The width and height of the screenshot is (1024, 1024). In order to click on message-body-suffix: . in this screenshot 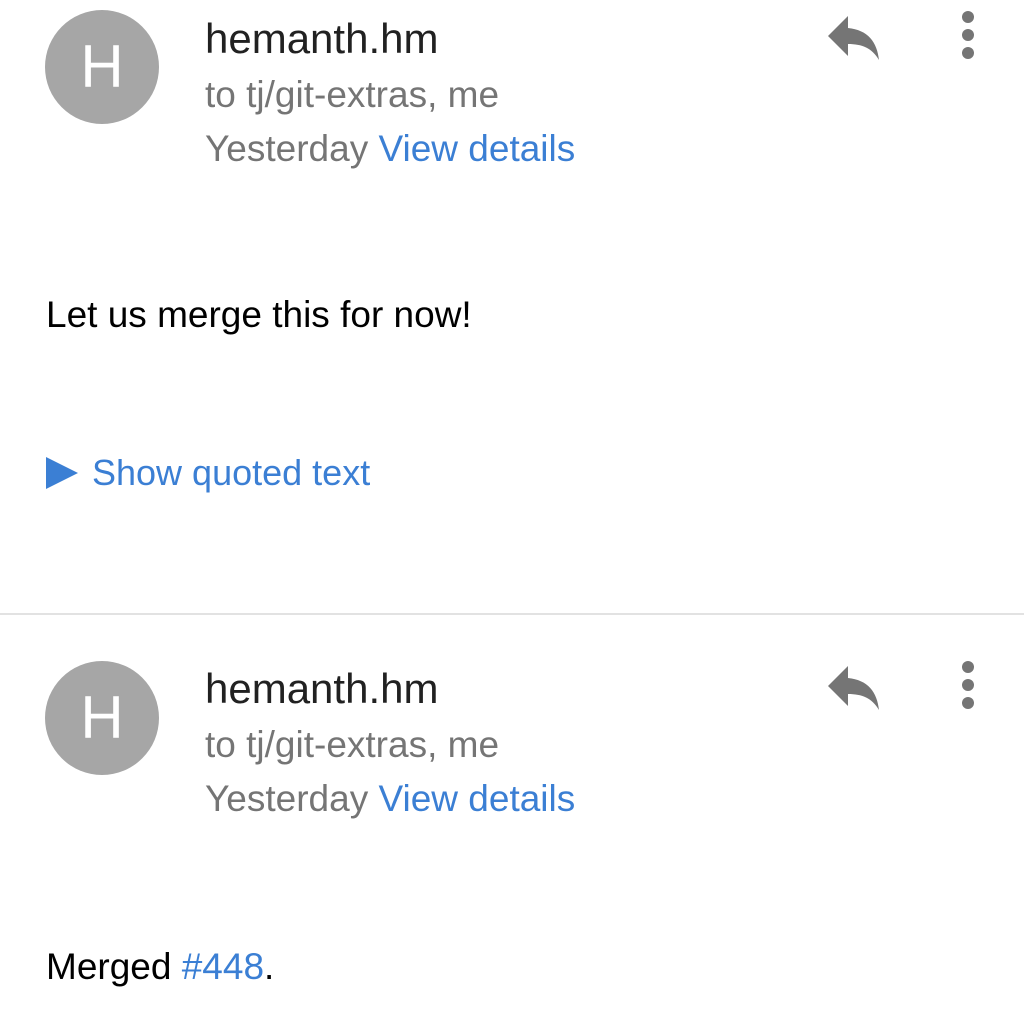, I will do `click(269, 966)`.